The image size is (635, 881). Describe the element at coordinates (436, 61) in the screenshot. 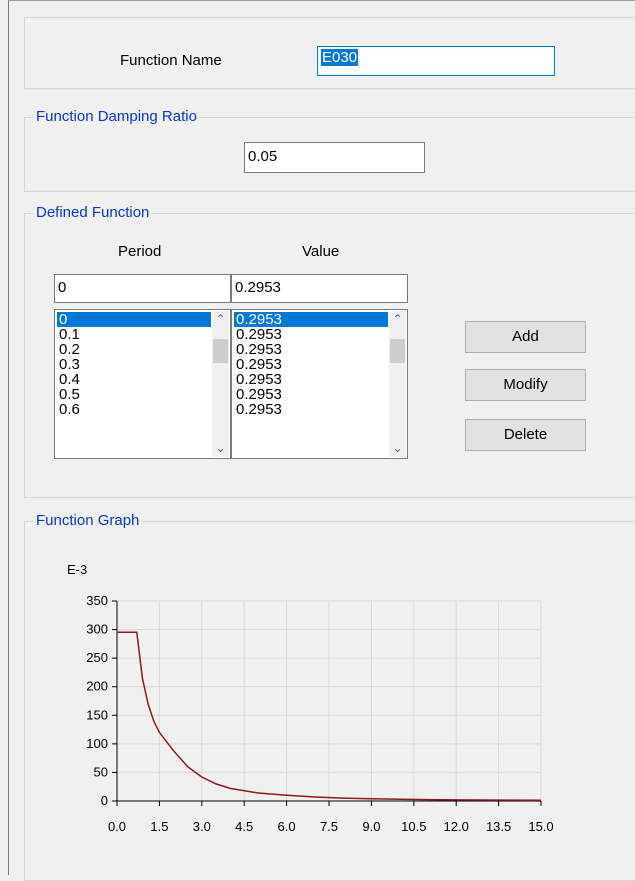

I see `function-name-input: E030` at that location.